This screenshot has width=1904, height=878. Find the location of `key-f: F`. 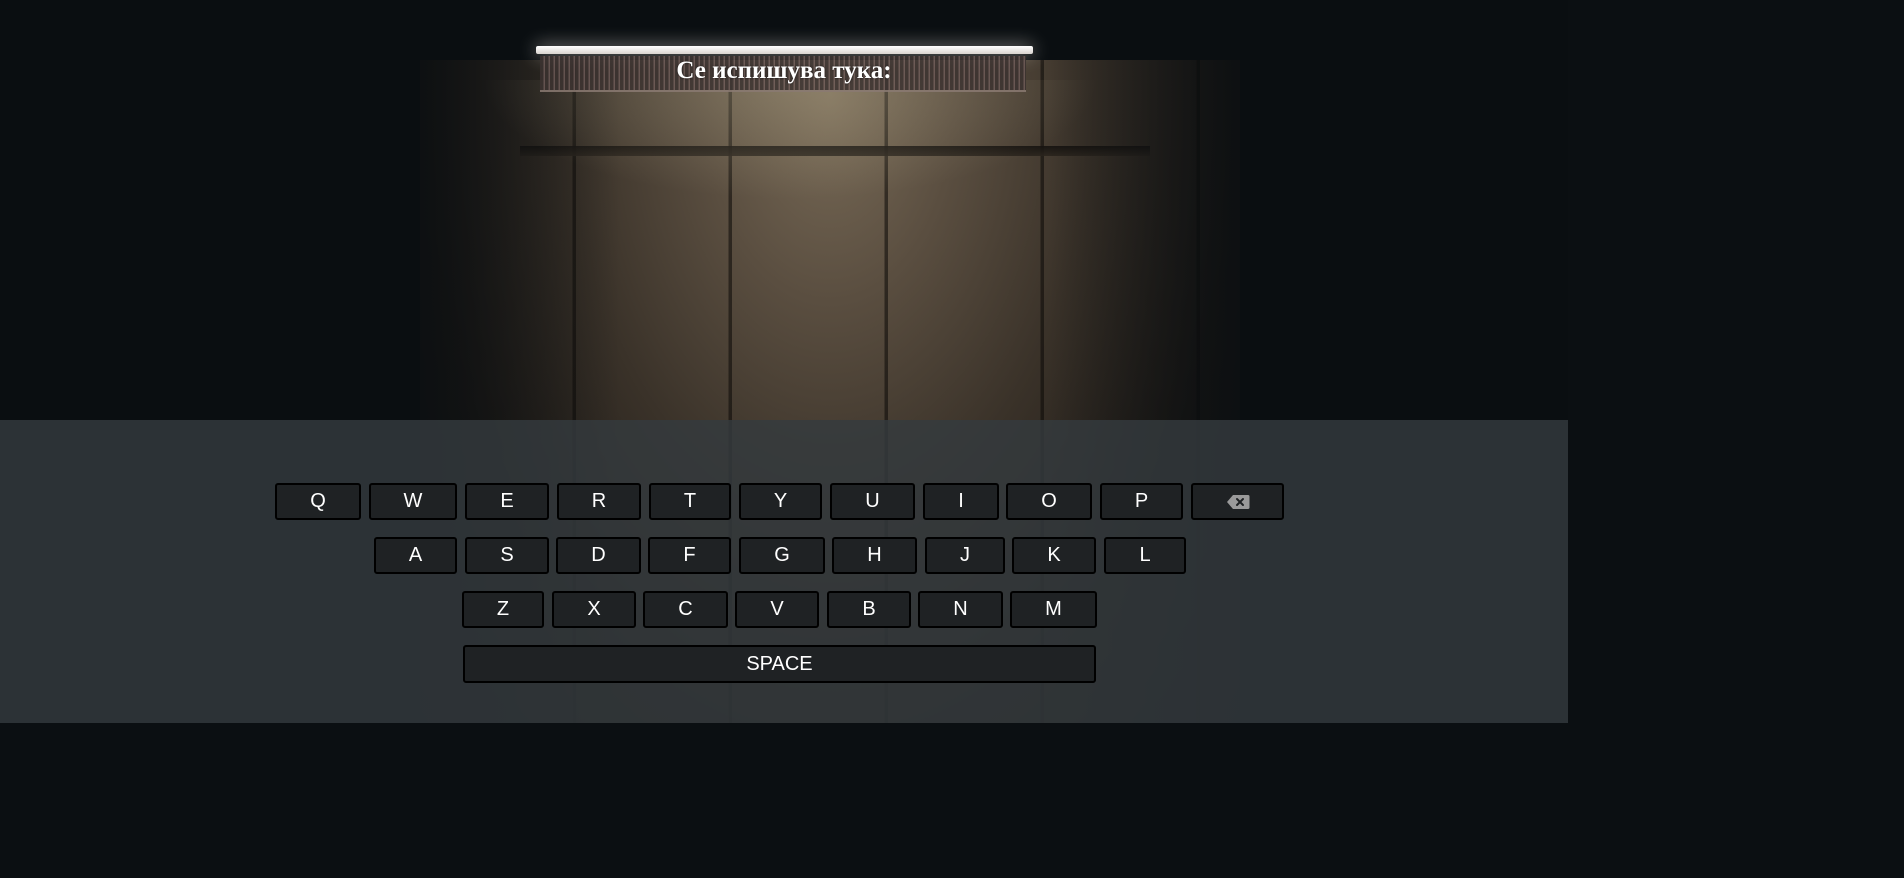

key-f: F is located at coordinates (689, 555).